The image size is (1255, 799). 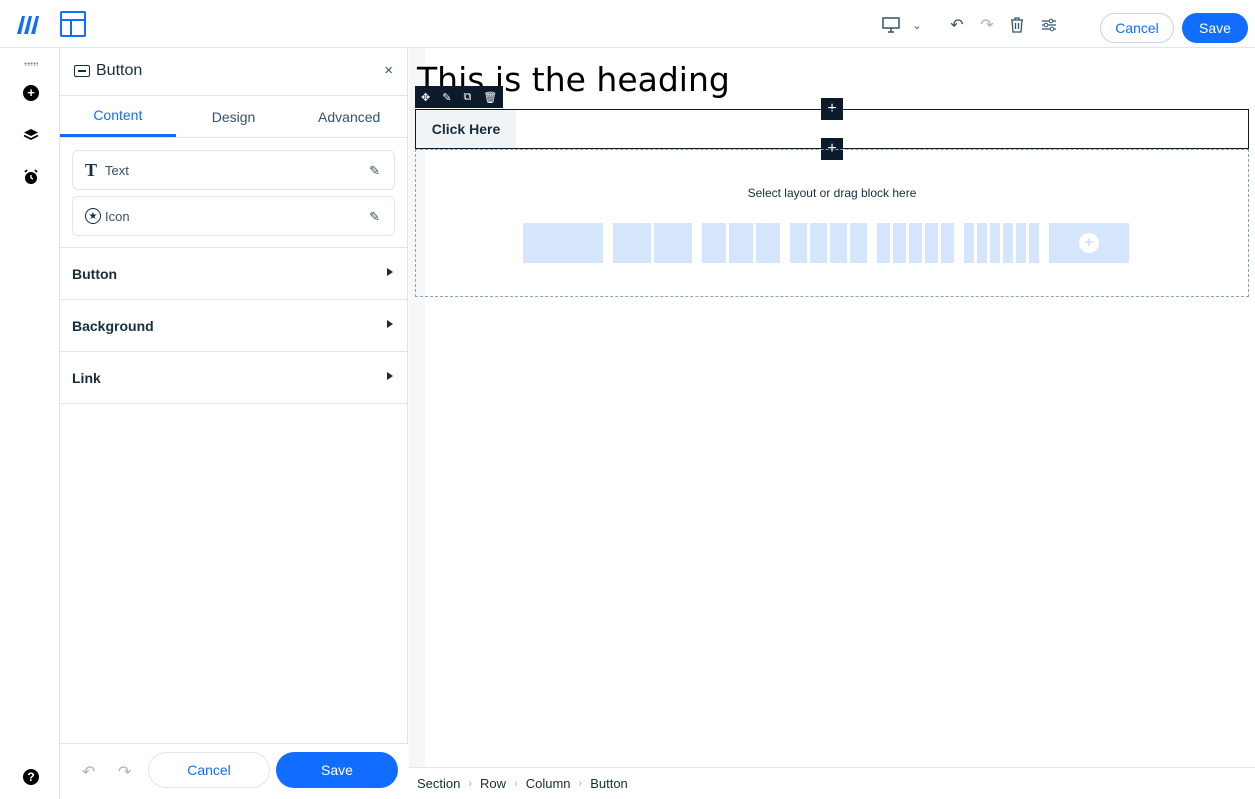 I want to click on duplicate-icon: ⧉, so click(x=467, y=97).